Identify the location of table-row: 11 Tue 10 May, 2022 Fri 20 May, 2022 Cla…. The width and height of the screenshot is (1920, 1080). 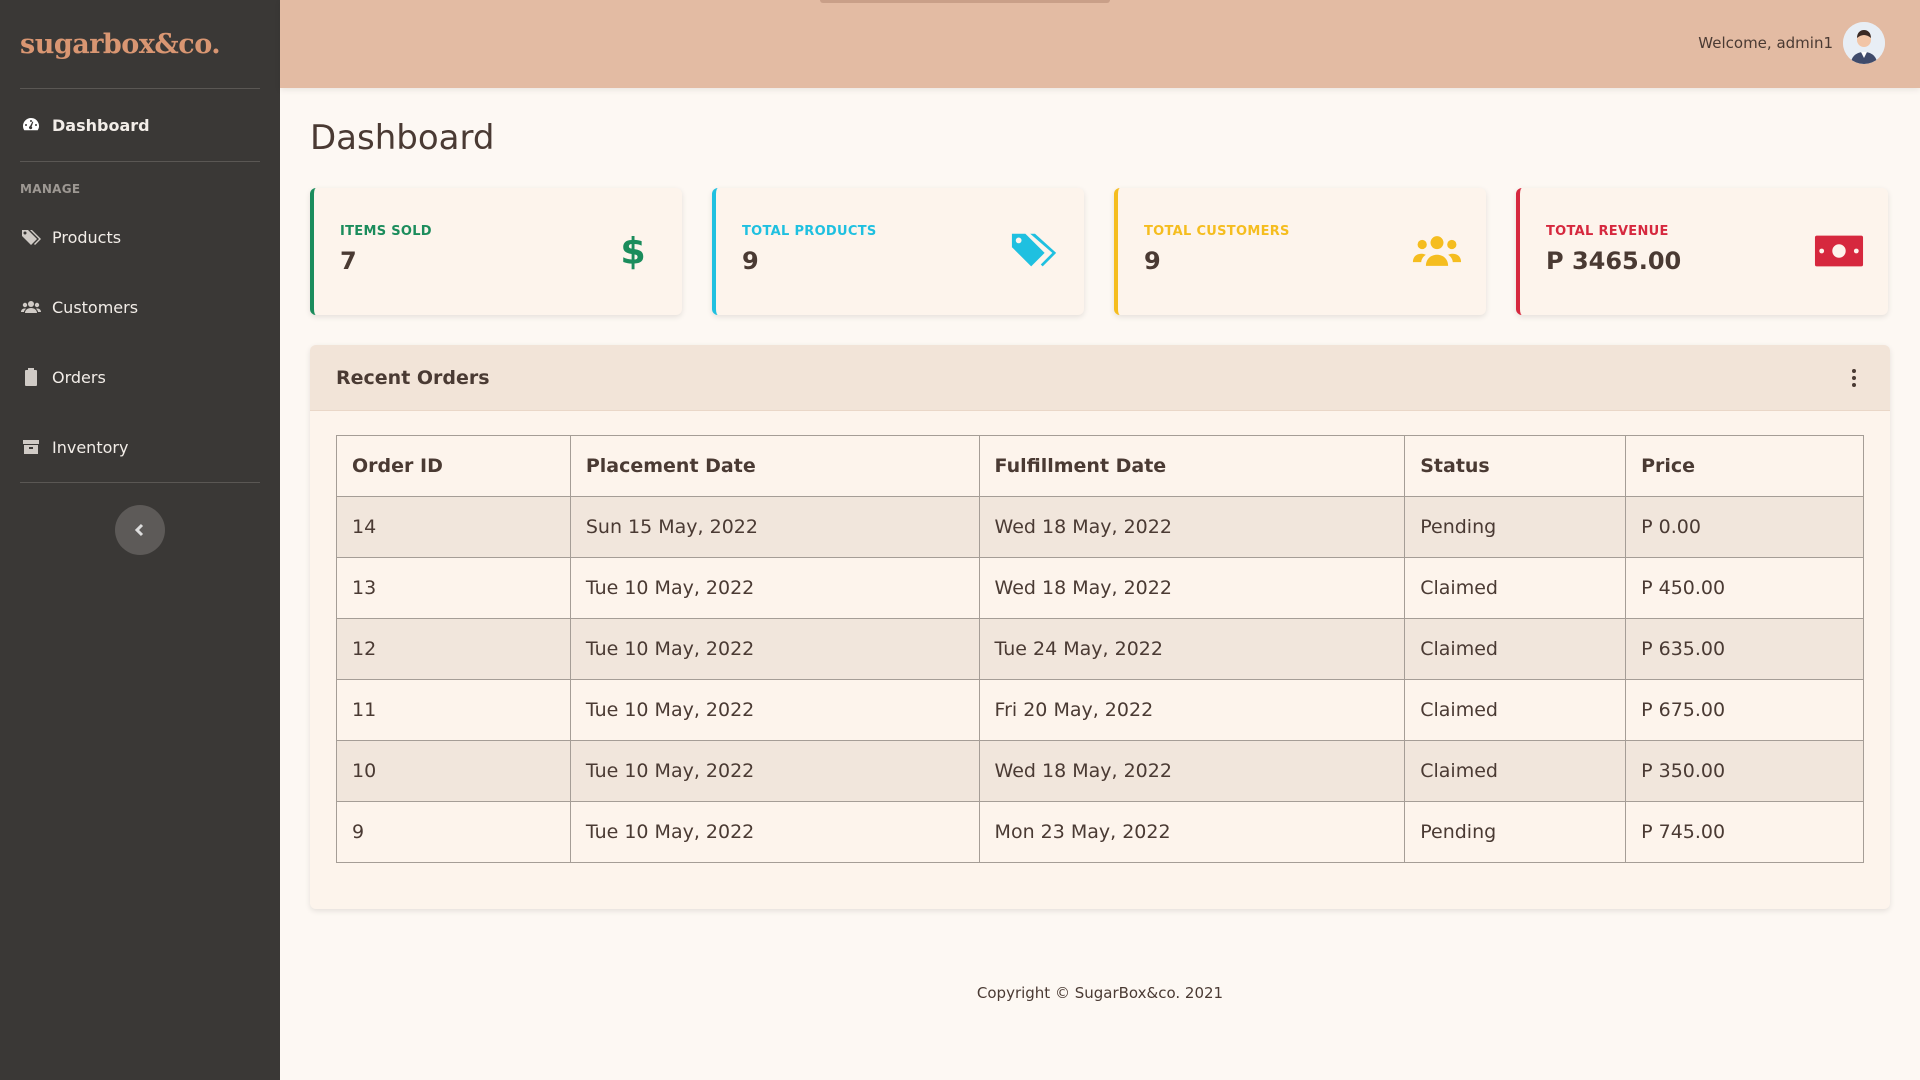
(1100, 710).